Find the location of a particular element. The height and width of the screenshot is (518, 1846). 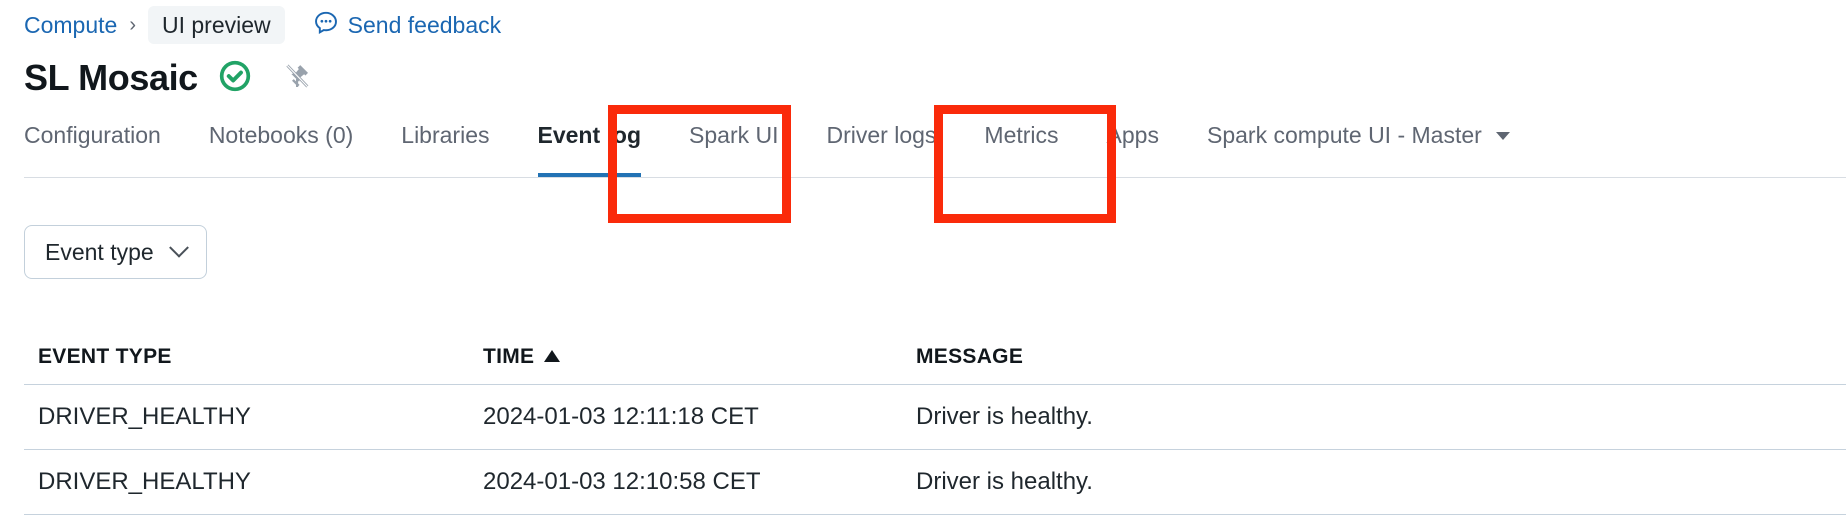

send-feedback-label: Send feedback is located at coordinates (424, 24).